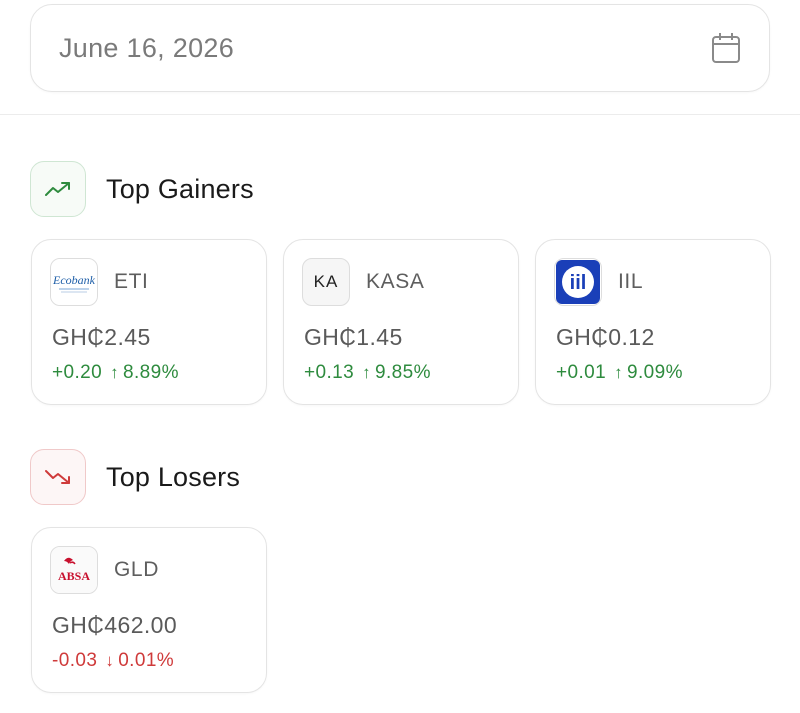  I want to click on stock-change: -0.03 ↓ 0.01%, so click(113, 661).